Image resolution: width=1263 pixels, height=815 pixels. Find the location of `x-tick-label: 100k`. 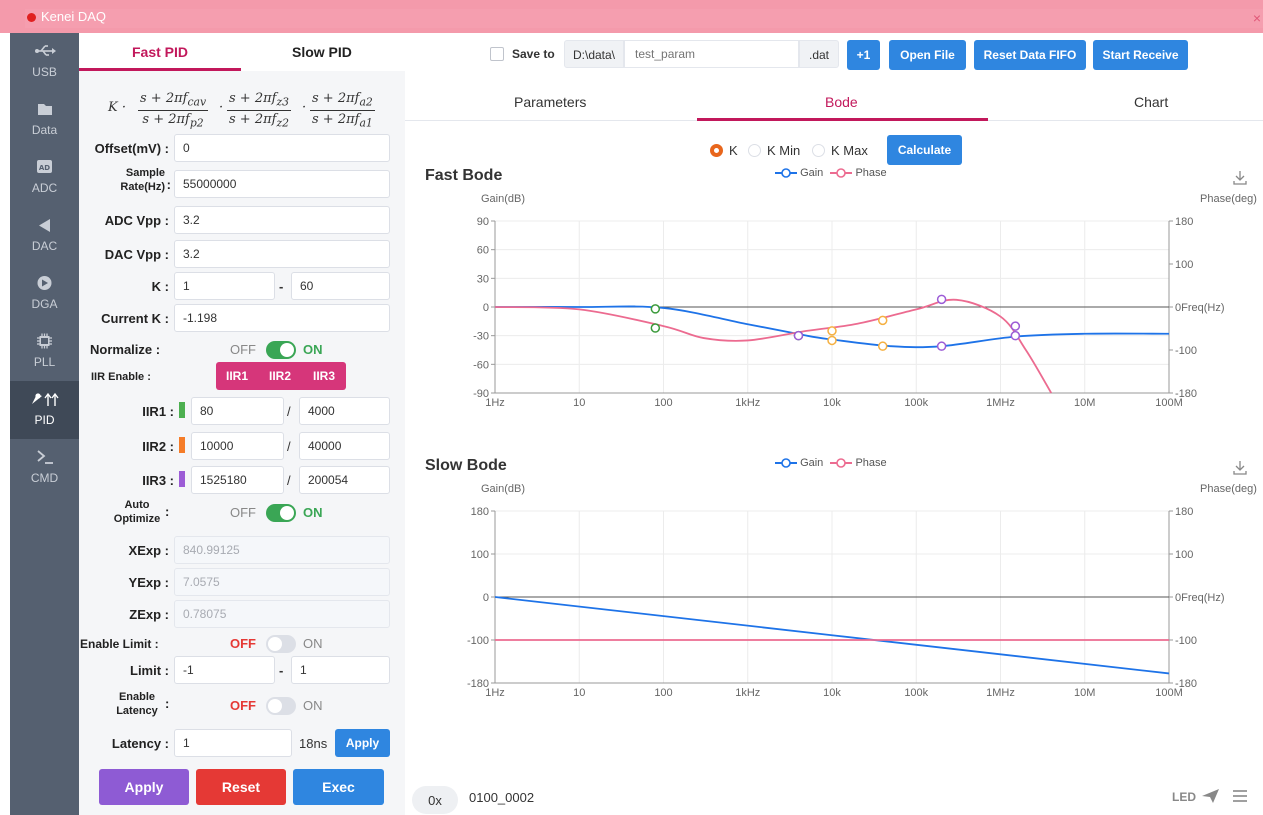

x-tick-label: 100k is located at coordinates (916, 693).